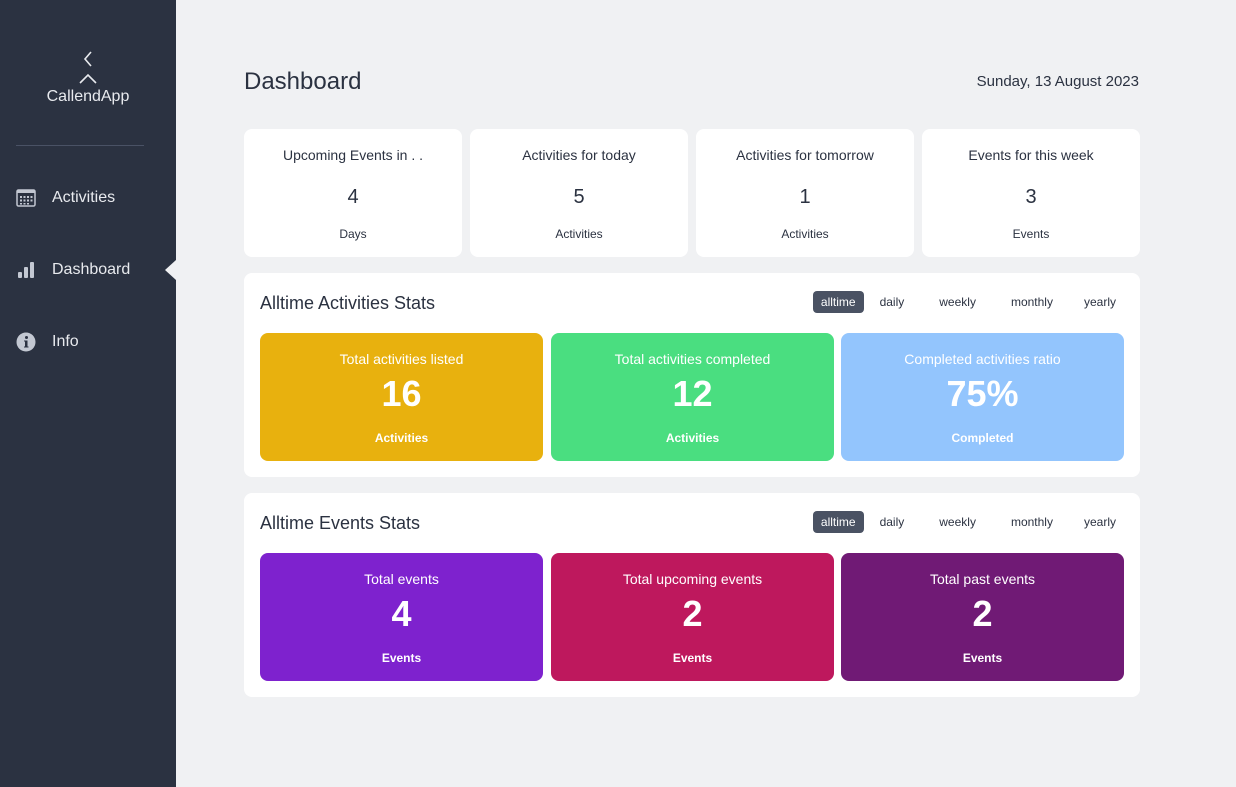  I want to click on stat-card-upcoming-events: Total upcoming events 2 Events, so click(692, 617).